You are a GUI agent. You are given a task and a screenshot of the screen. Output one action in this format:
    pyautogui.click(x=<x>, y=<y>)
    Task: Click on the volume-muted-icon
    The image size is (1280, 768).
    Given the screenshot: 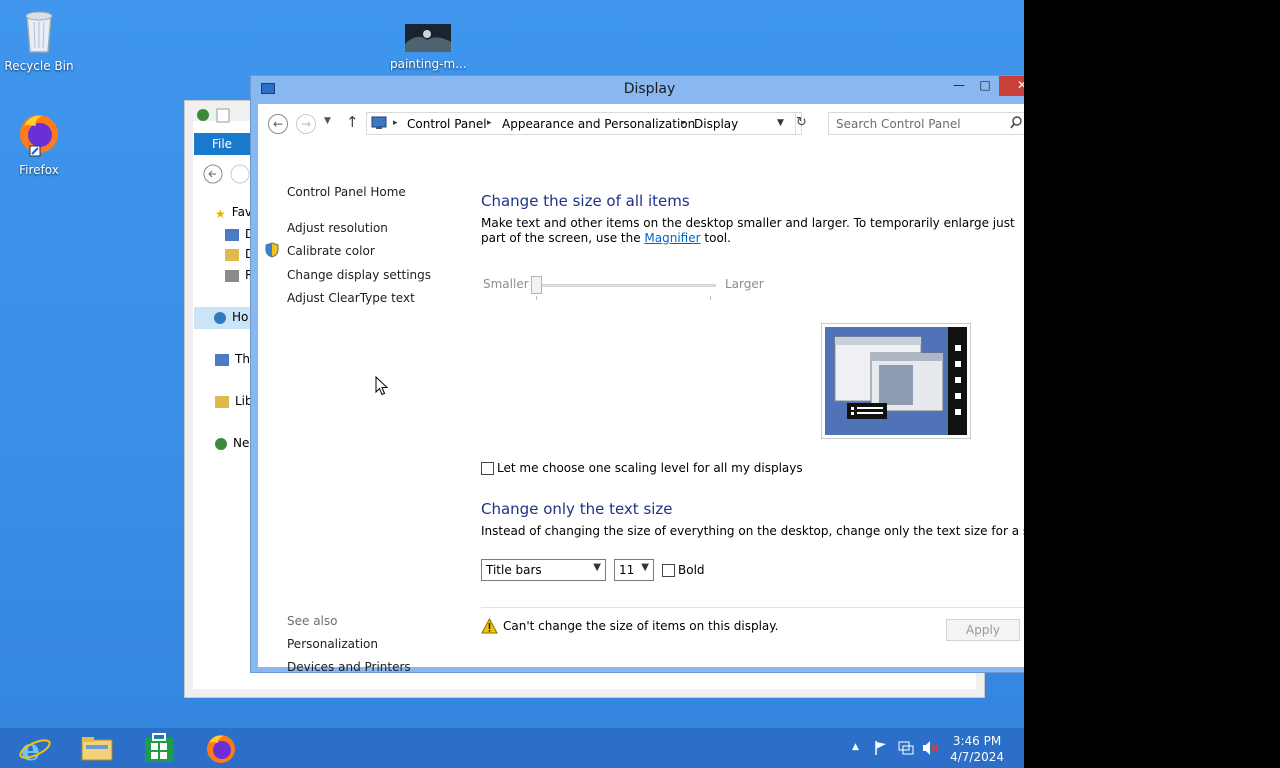 What is the action you would take?
    pyautogui.click(x=930, y=749)
    